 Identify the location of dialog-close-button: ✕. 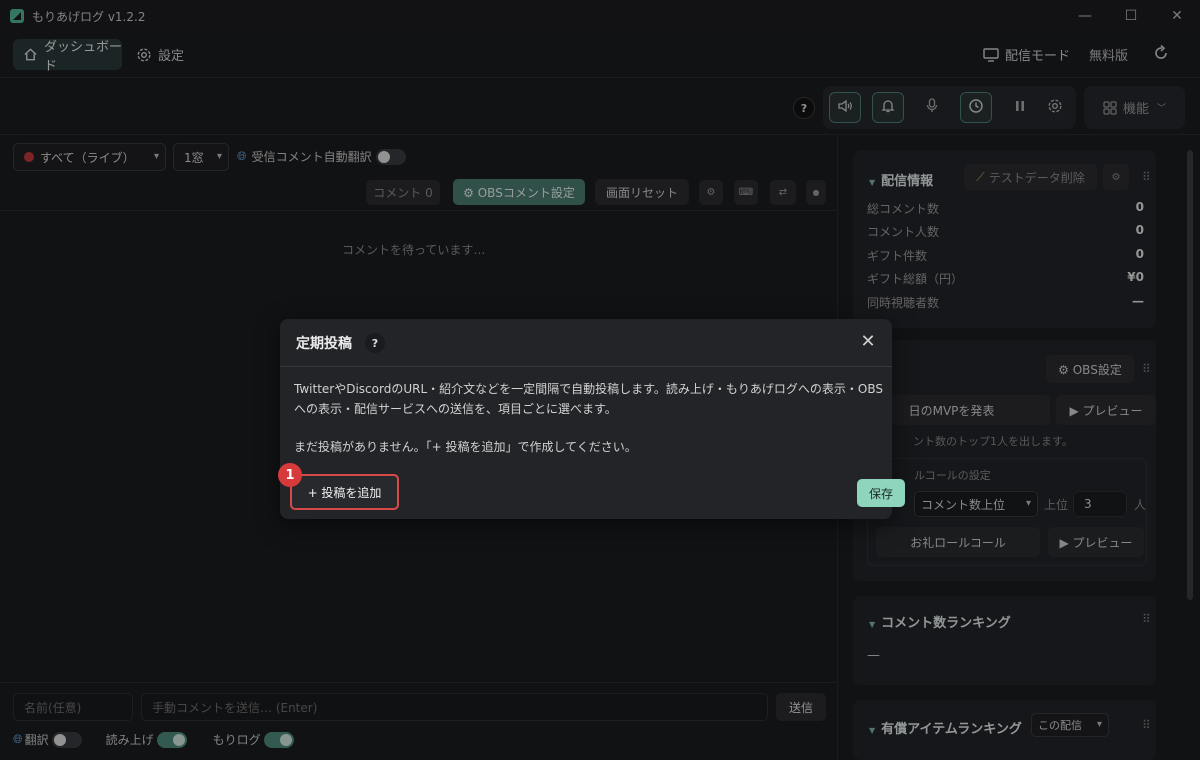
(868, 341).